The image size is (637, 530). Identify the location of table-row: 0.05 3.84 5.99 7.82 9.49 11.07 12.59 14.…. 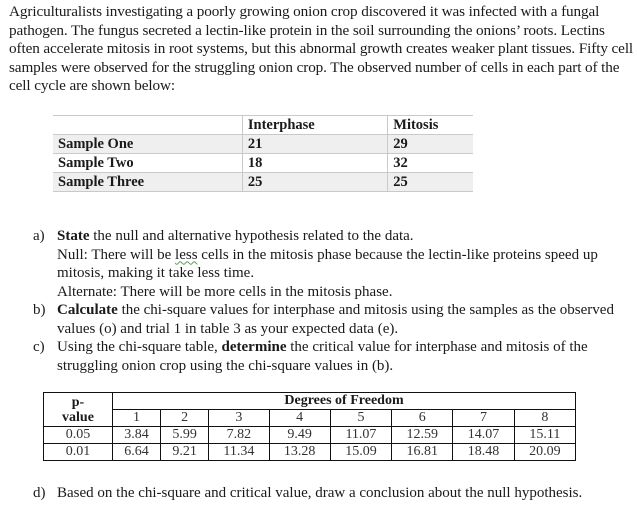
(310, 435).